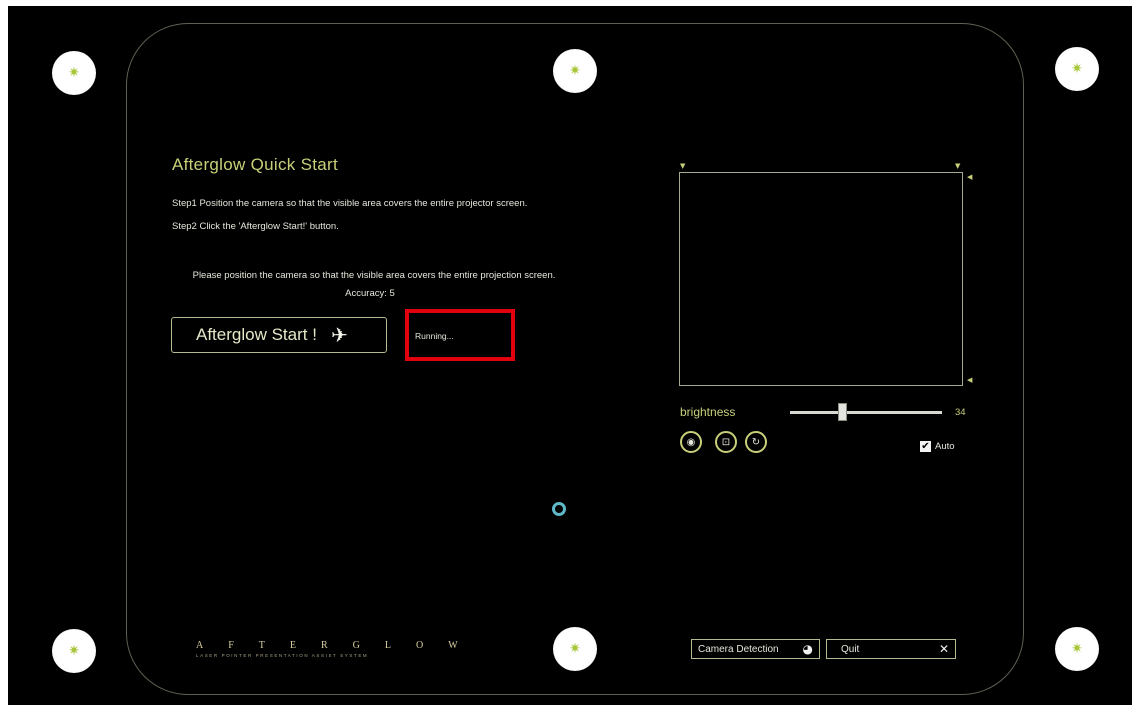 This screenshot has width=1136, height=711. I want to click on view-camera-button: ◉, so click(691, 442).